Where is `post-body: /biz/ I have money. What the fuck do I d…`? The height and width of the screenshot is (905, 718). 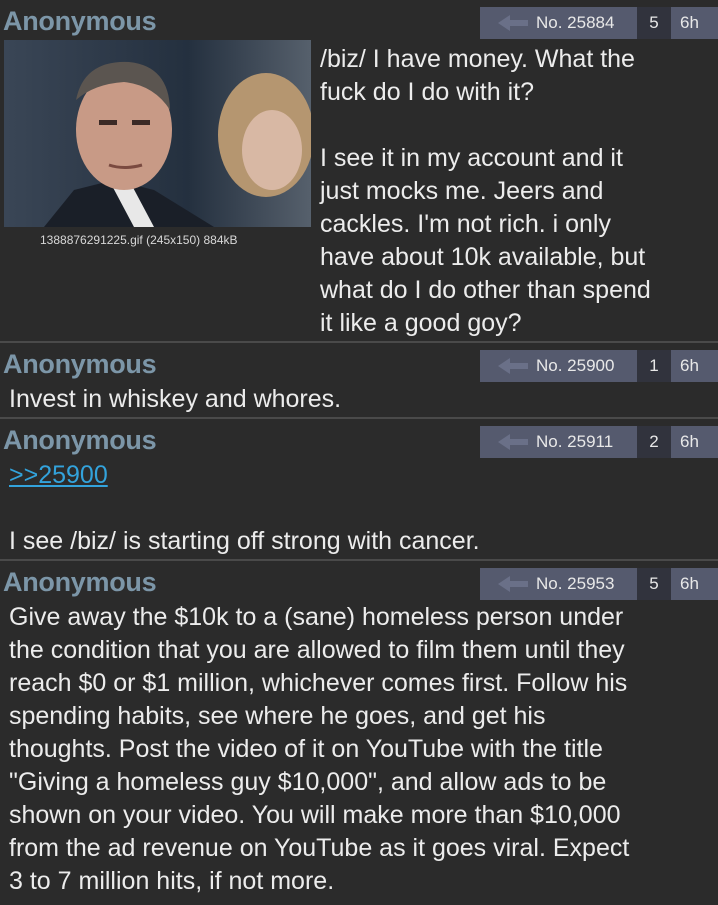
post-body: /biz/ I have money. What the fuck do I d… is located at coordinates (485, 191).